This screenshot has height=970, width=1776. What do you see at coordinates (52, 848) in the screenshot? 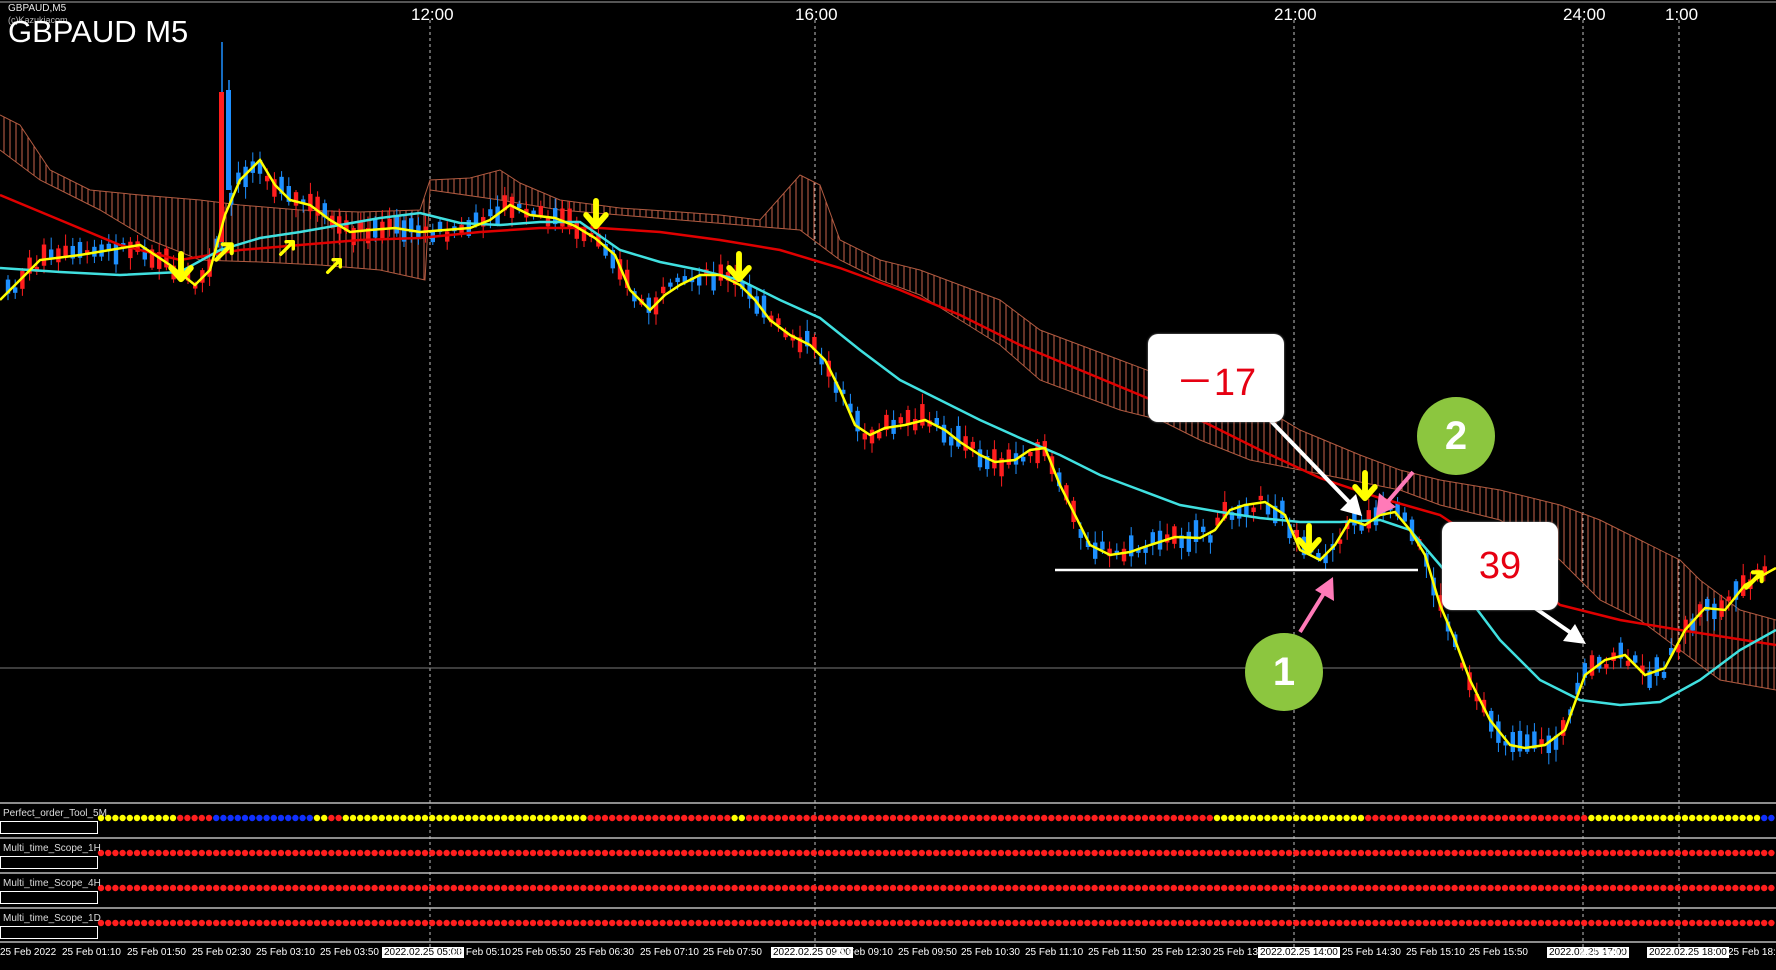
I see `panel-label-1h: Multi_time_Scope_1H` at bounding box center [52, 848].